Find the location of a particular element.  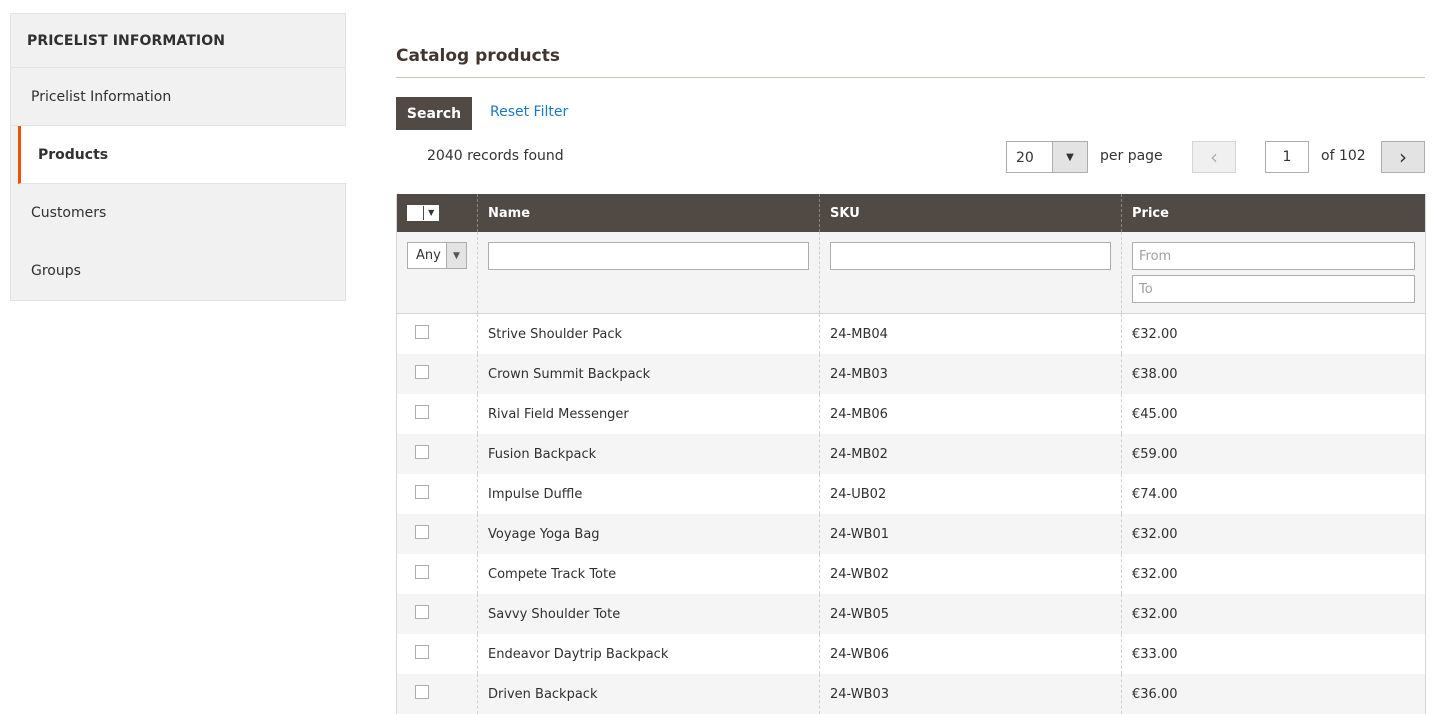

product-sku: 24-WB02 is located at coordinates (971, 574).